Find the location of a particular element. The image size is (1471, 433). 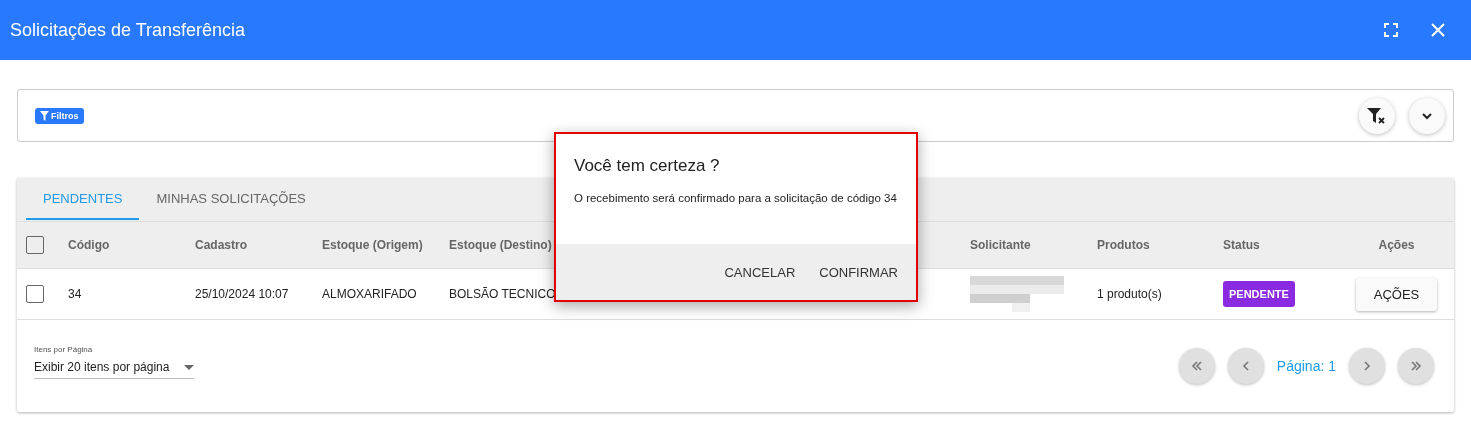

table-cell: BOLSÃO TECNICO is located at coordinates (502, 294).